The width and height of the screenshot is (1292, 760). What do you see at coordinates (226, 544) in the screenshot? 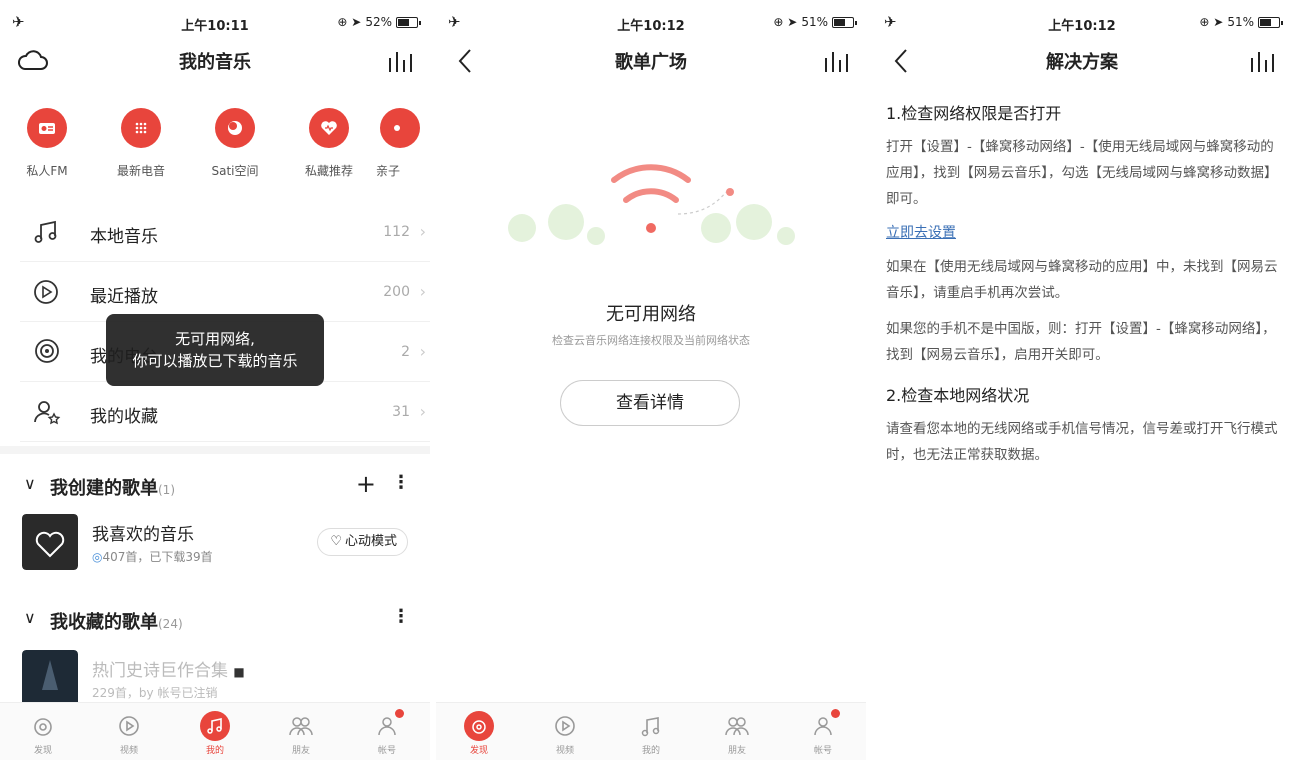
I see `playlist-liked: 我喜欢的音乐 ◎407首，已下载39首 ♡ 心动模式` at bounding box center [226, 544].